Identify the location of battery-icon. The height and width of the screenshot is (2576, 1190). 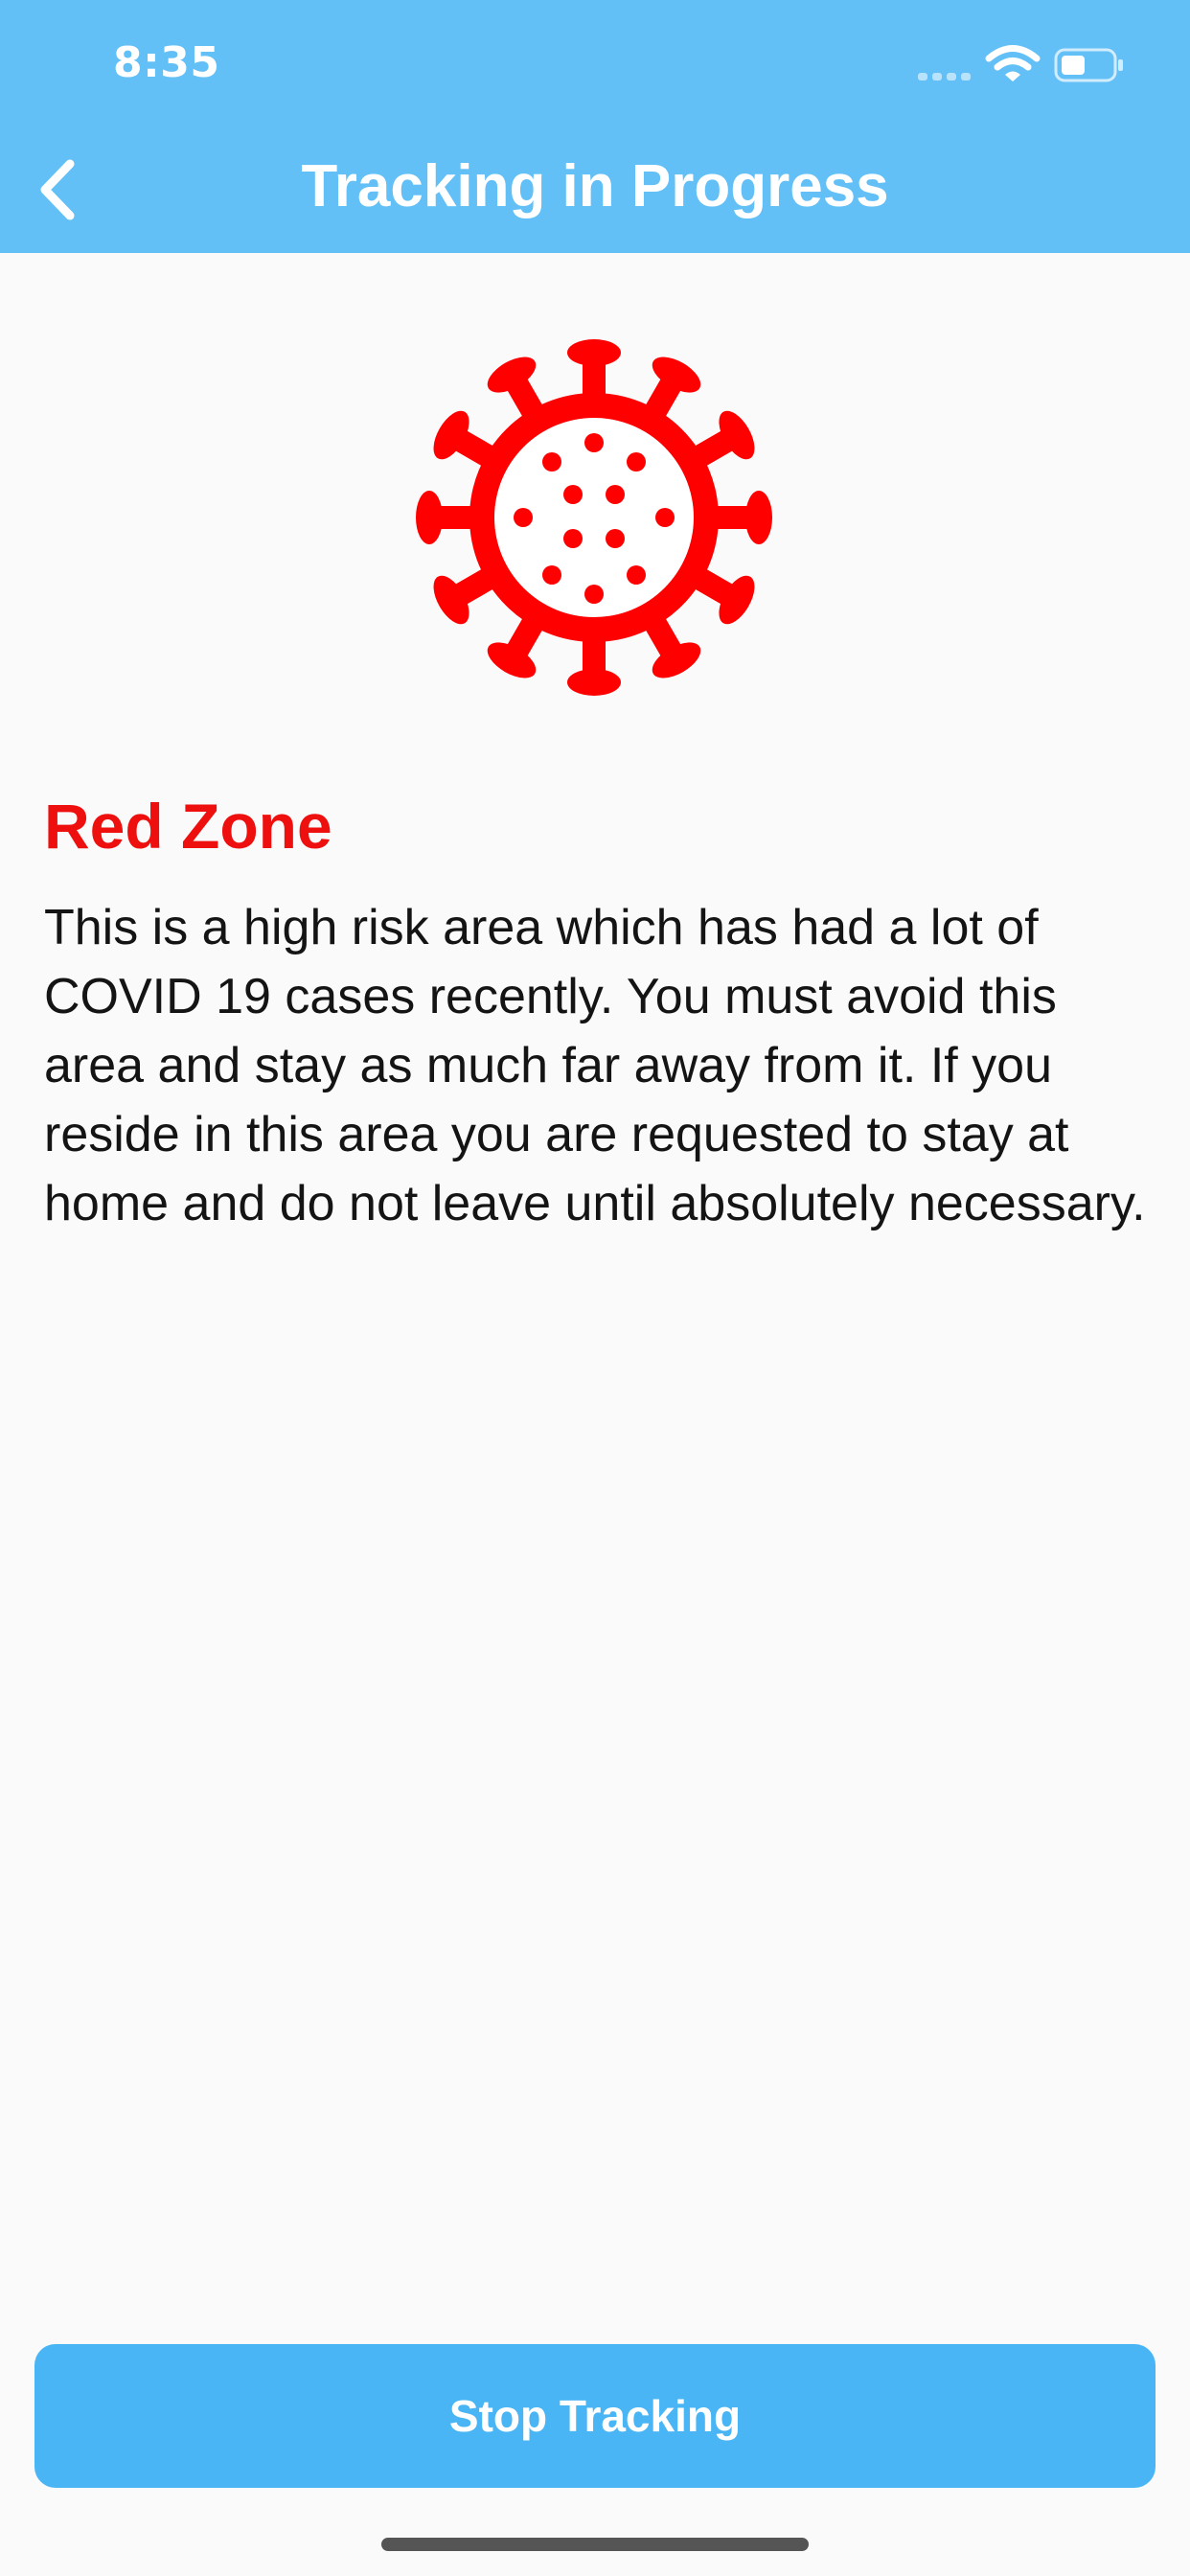
(1089, 65).